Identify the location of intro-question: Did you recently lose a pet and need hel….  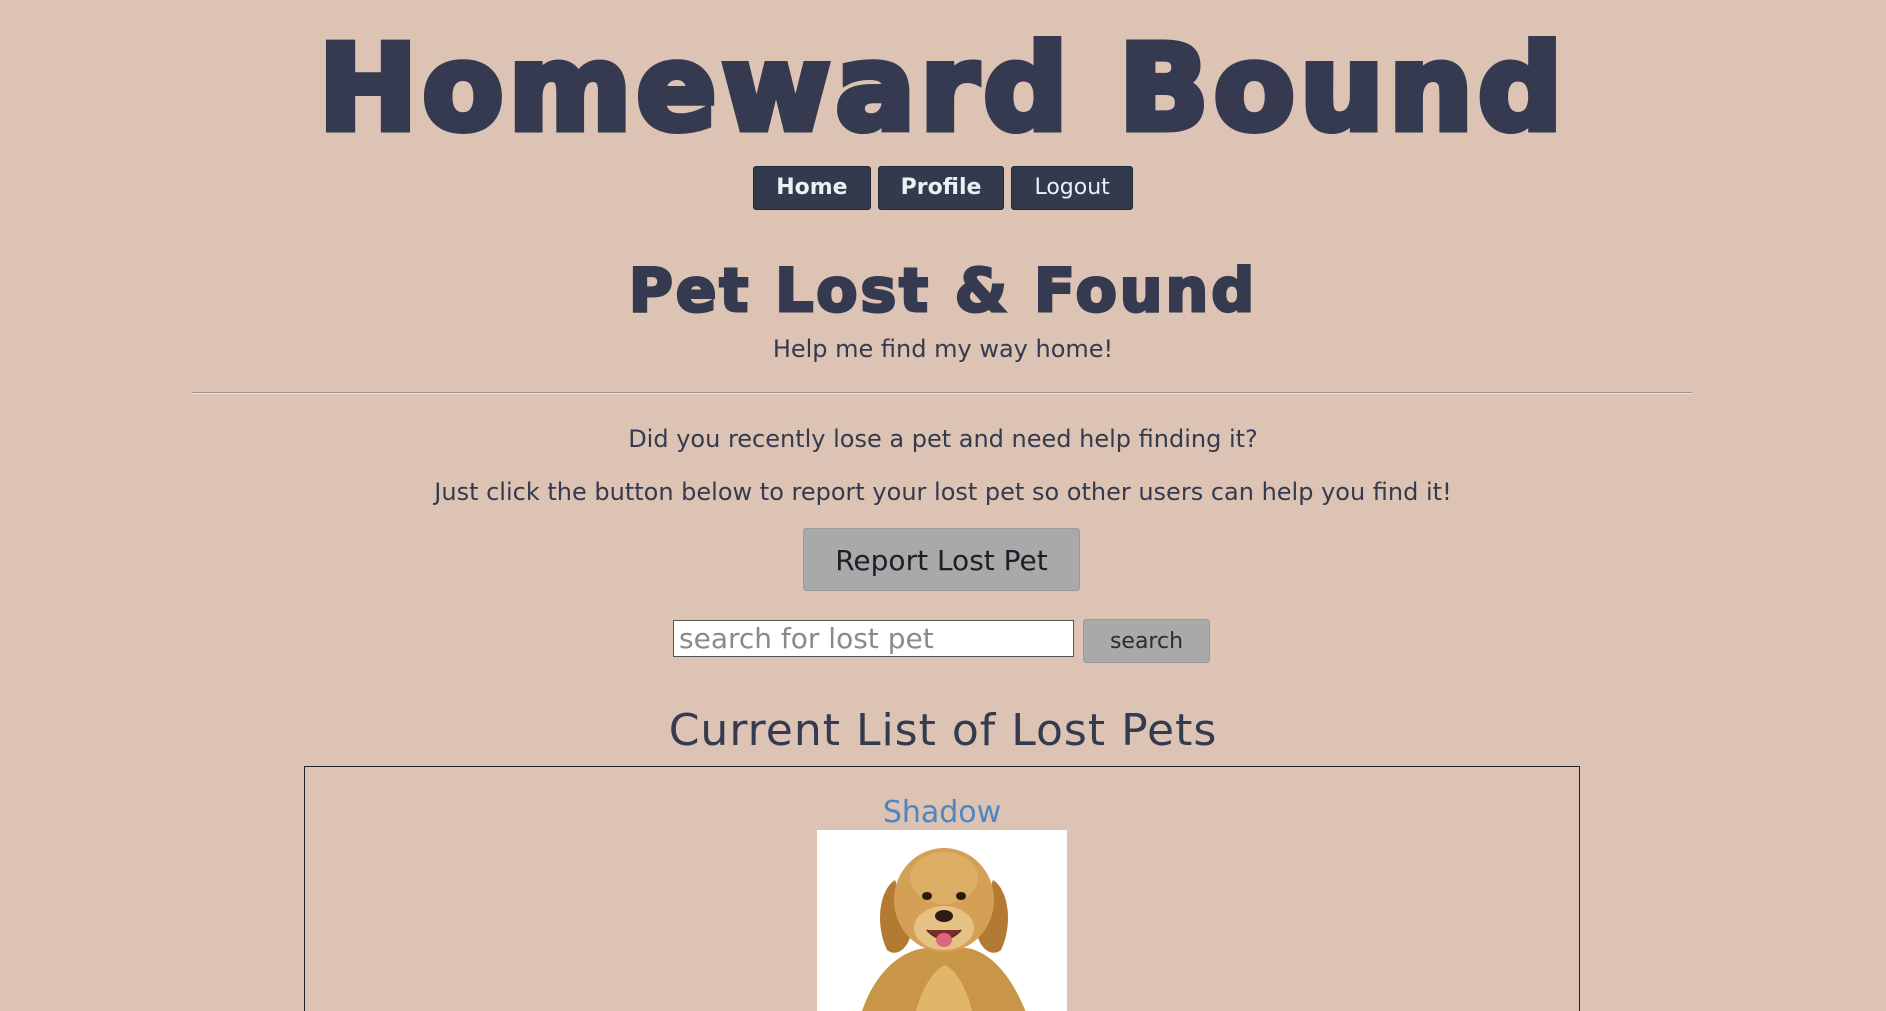
(943, 439).